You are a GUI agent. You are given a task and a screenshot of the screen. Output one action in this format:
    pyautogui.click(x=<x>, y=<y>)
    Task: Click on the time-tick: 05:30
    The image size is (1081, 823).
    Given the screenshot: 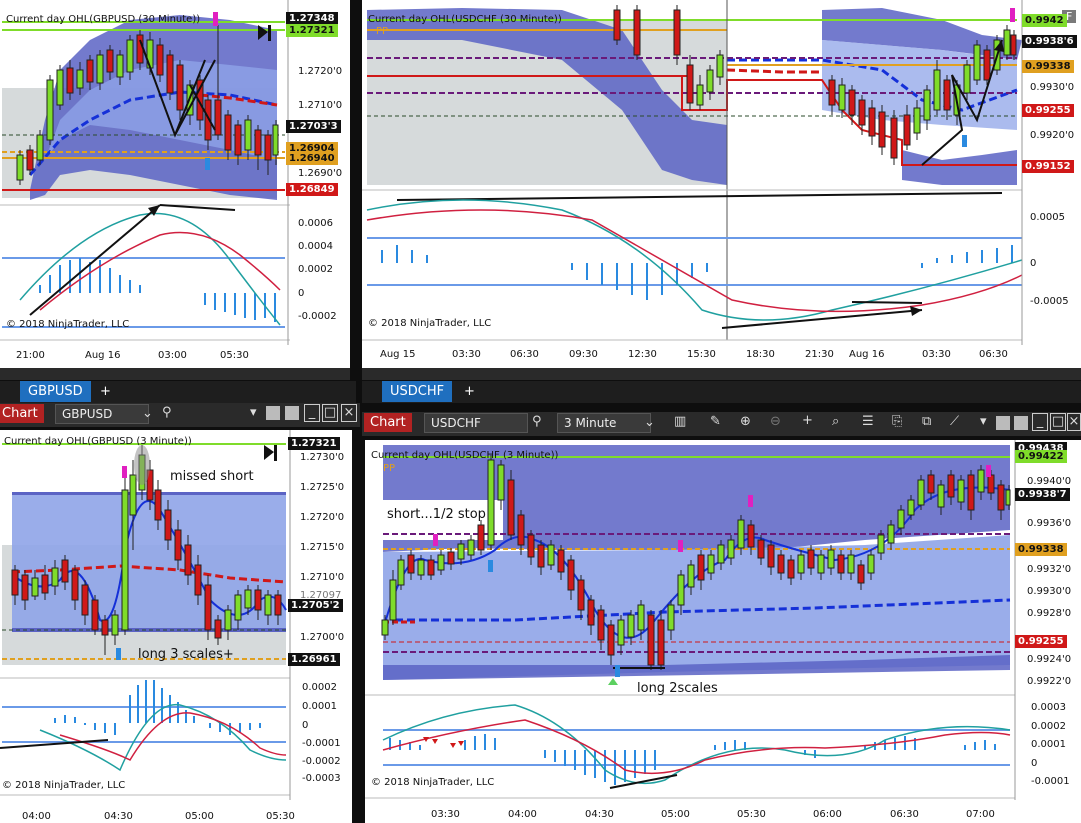 What is the action you would take?
    pyautogui.click(x=280, y=816)
    